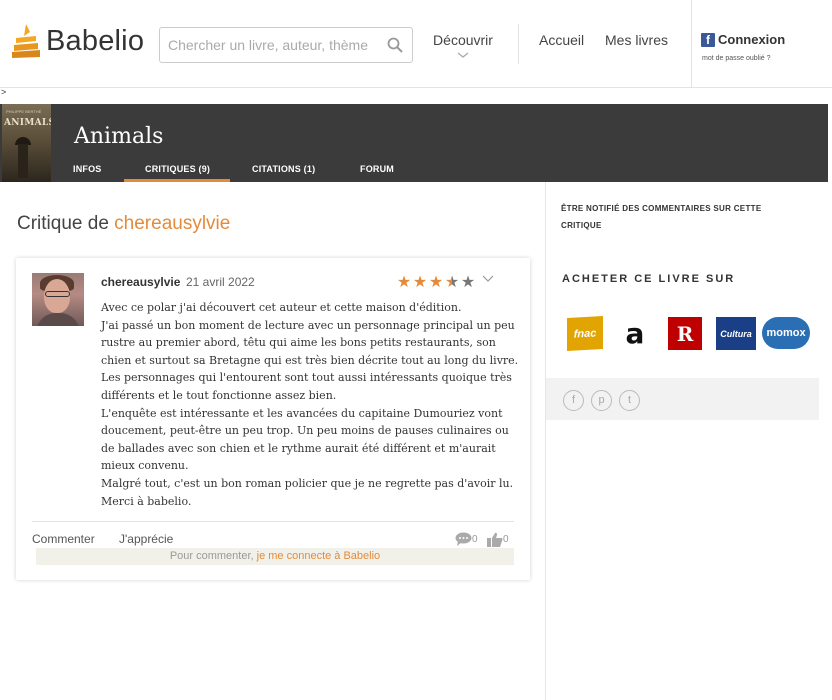 This screenshot has width=832, height=700. I want to click on search-box, so click(286, 45).